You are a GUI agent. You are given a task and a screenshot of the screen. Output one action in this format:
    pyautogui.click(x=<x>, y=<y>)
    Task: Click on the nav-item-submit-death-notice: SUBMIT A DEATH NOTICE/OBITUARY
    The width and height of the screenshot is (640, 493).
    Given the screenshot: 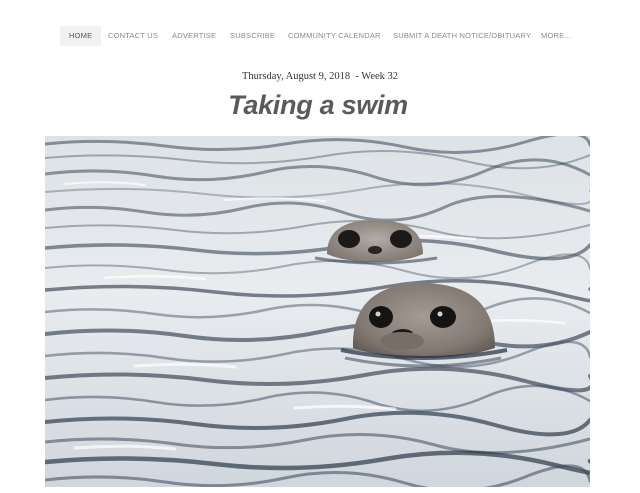 What is the action you would take?
    pyautogui.click(x=462, y=36)
    